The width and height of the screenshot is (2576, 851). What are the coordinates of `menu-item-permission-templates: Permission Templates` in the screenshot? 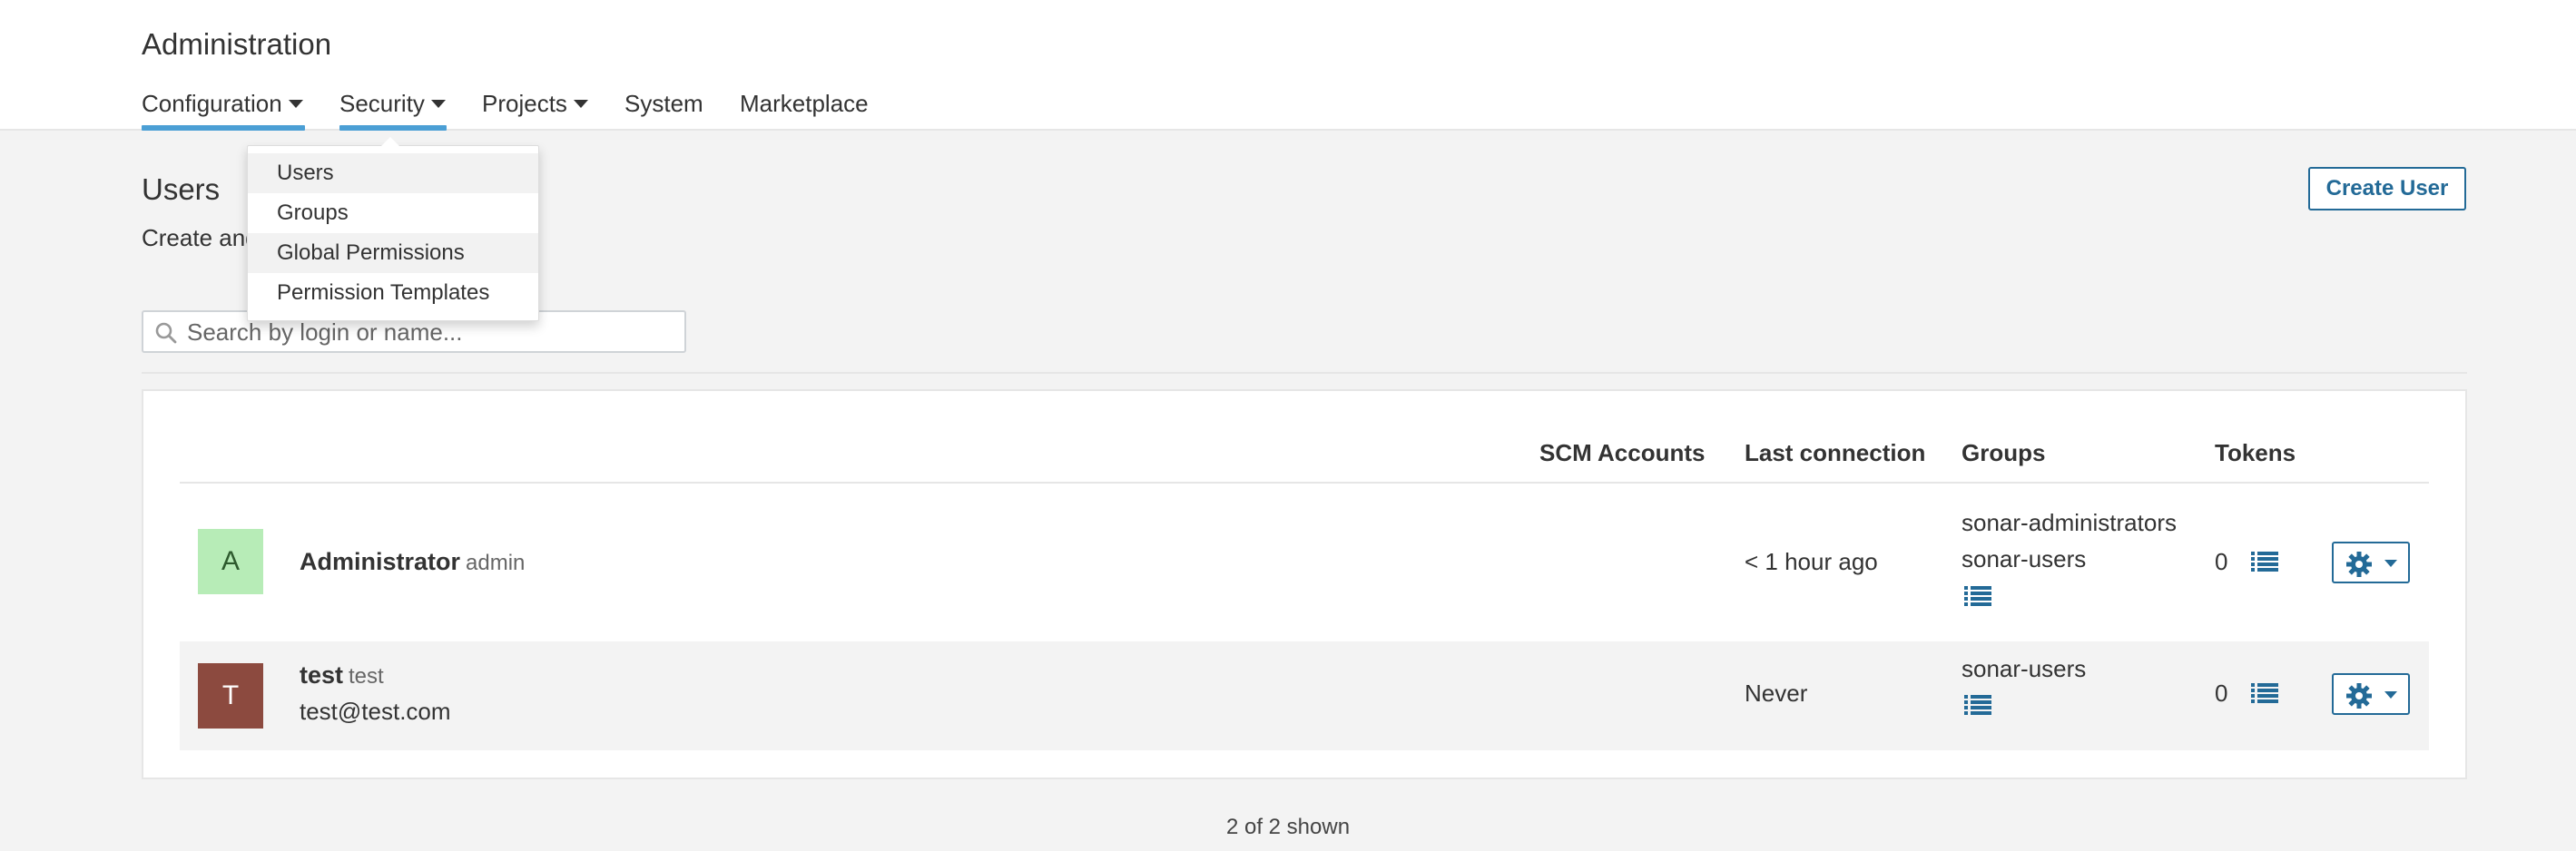 It's located at (393, 293).